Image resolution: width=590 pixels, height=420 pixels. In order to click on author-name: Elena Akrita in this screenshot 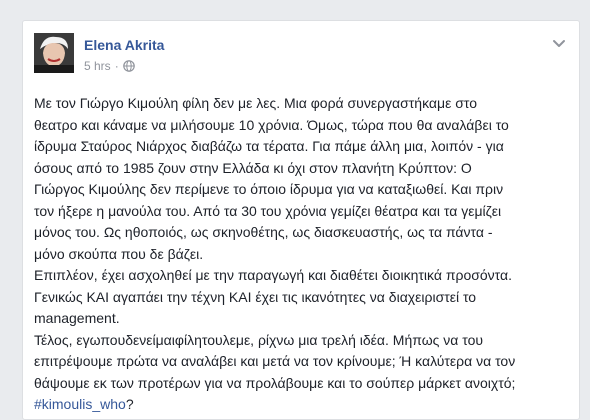, I will do `click(124, 45)`.